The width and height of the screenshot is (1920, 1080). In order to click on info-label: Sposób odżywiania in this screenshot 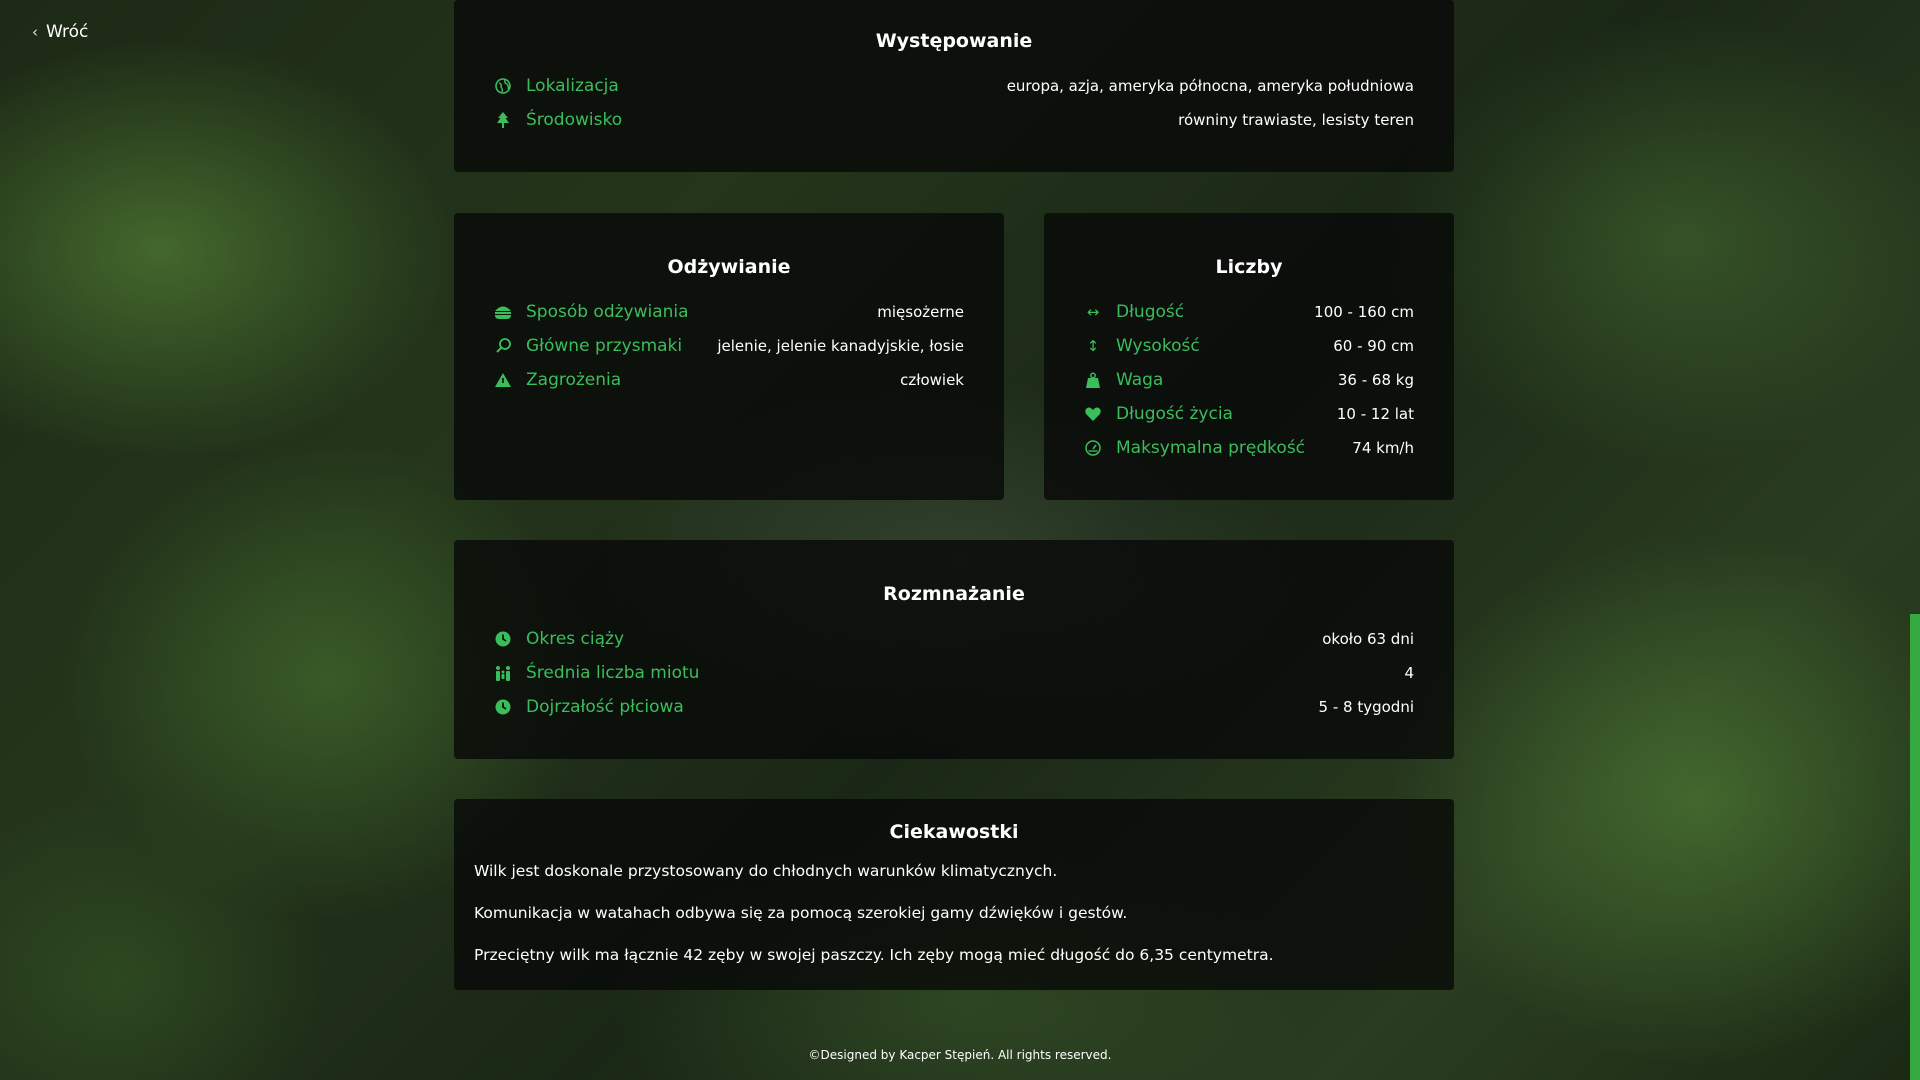, I will do `click(607, 312)`.